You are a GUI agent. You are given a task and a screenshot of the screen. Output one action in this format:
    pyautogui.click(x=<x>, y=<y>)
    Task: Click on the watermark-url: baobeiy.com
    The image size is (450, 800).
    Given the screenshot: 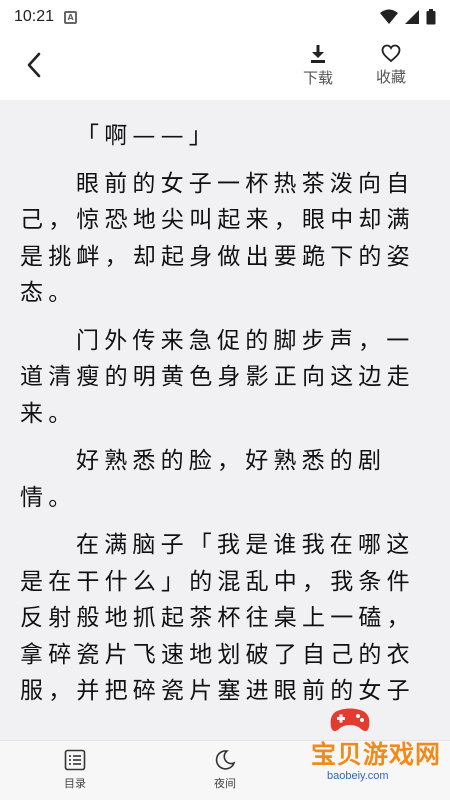 What is the action you would take?
    pyautogui.click(x=358, y=776)
    